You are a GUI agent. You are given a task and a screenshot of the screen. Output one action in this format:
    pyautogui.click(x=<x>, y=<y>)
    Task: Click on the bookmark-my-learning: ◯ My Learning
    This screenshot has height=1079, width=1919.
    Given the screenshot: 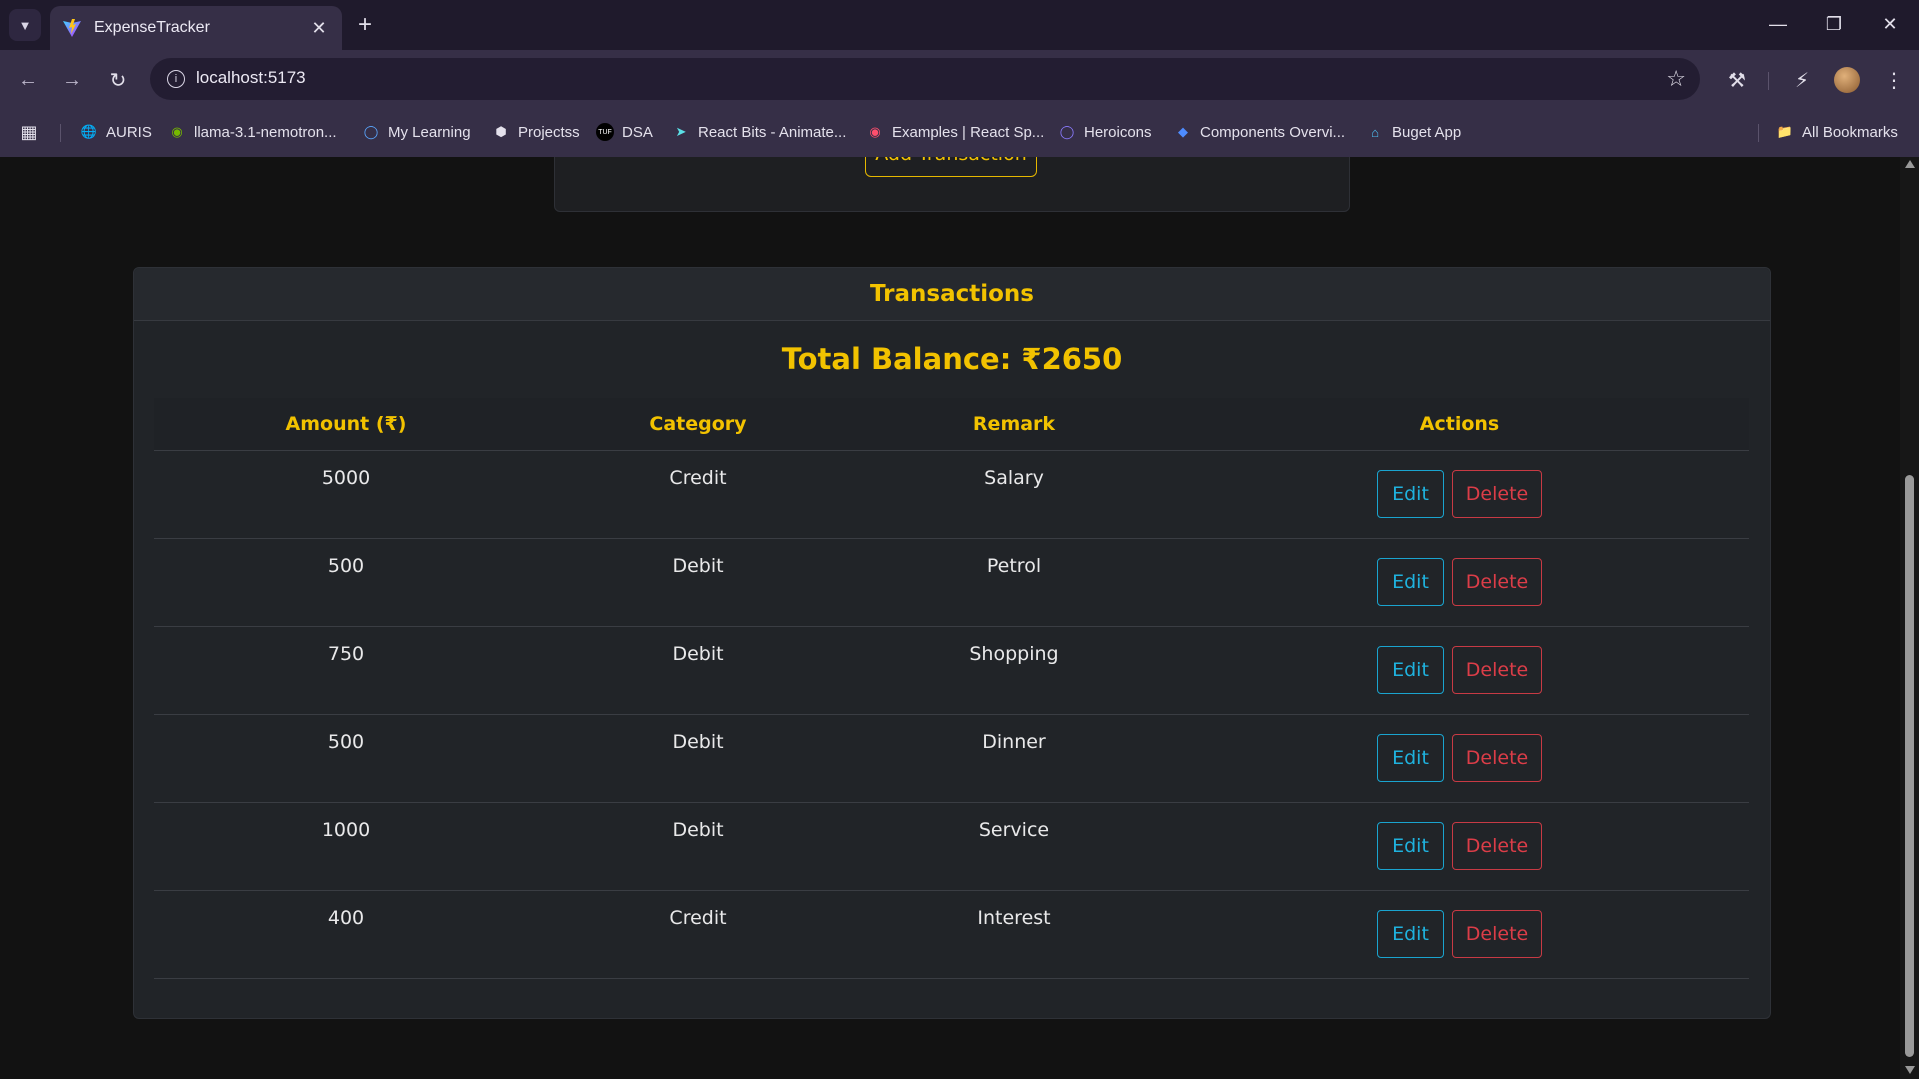 What is the action you would take?
    pyautogui.click(x=416, y=132)
    